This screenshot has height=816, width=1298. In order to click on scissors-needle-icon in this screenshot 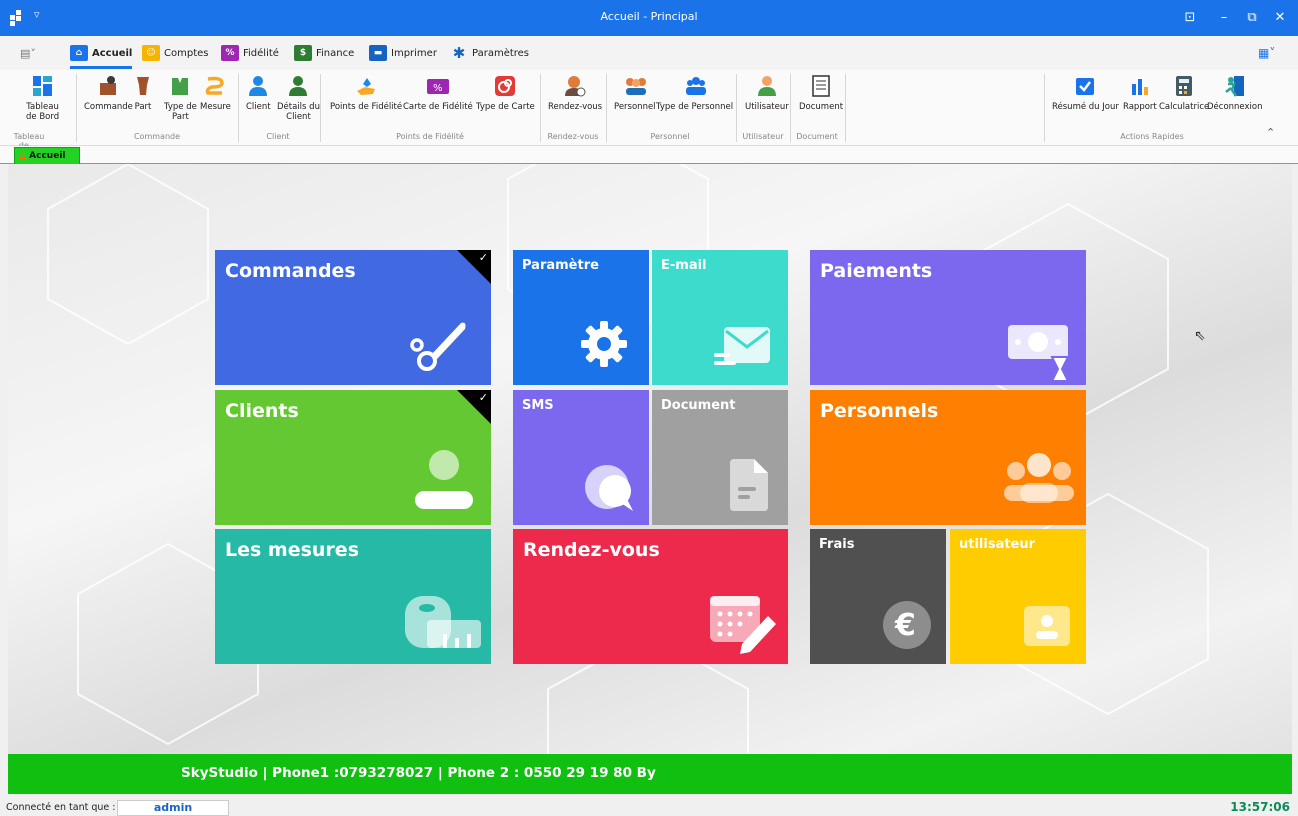, I will do `click(438, 346)`.